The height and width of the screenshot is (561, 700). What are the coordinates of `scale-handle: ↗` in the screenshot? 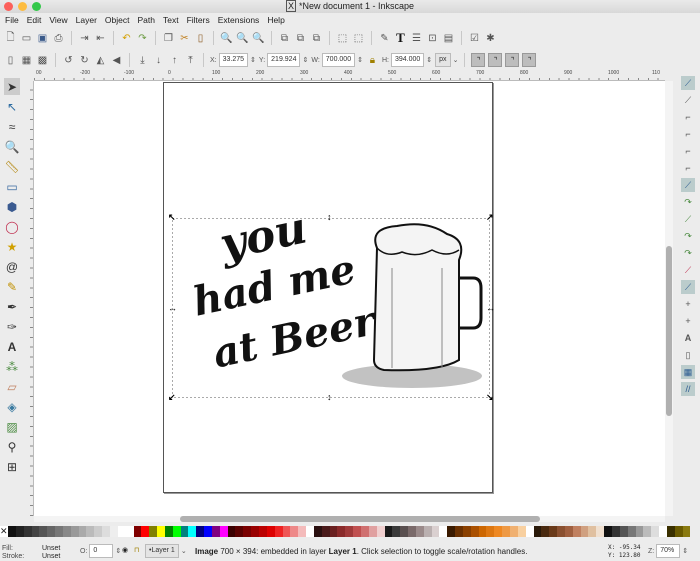 It's located at (490, 217).